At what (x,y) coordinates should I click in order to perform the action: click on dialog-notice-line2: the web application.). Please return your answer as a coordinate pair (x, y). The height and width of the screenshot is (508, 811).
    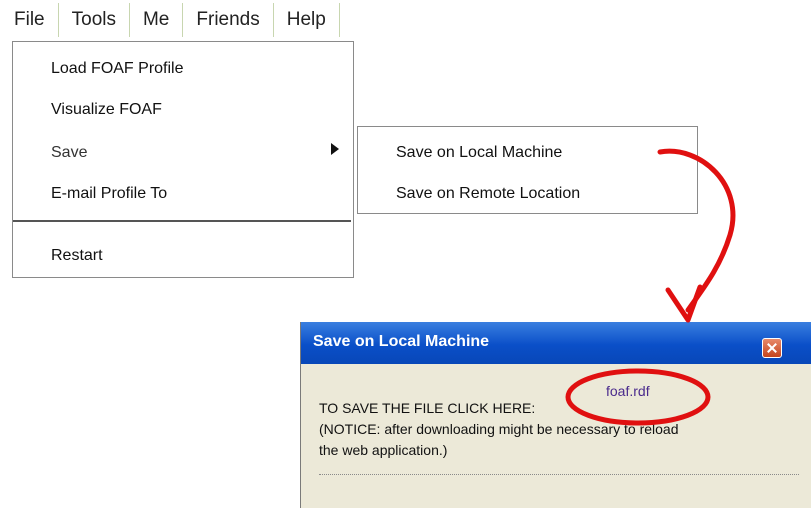
    Looking at the image, I should click on (383, 450).